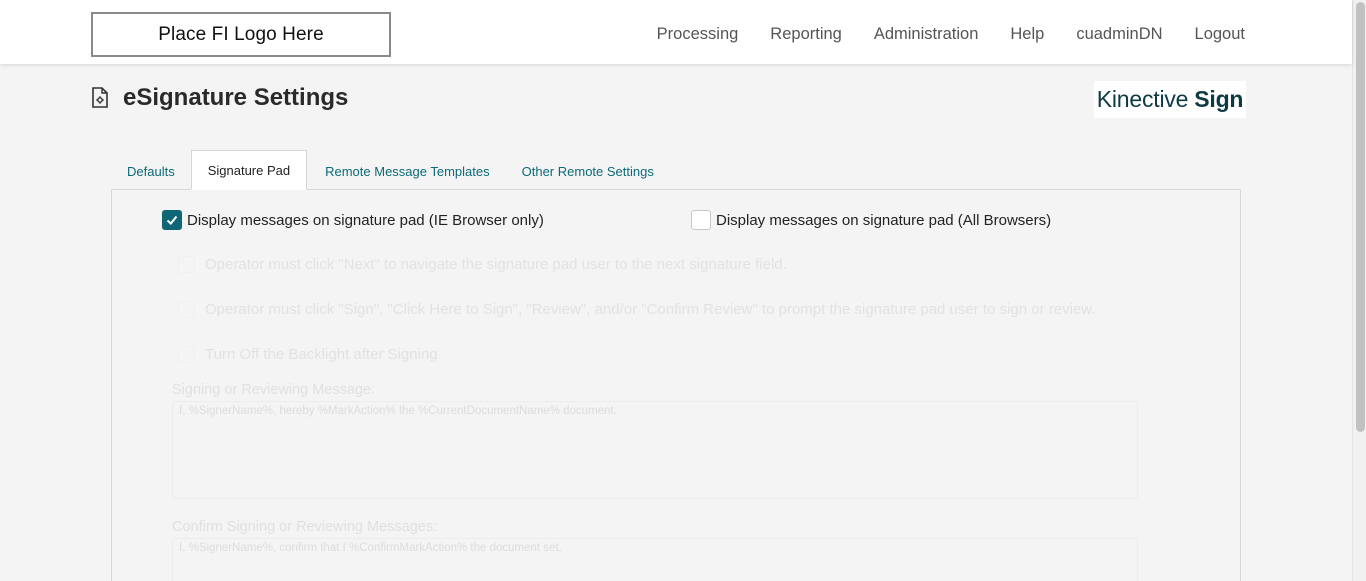 This screenshot has width=1366, height=581. I want to click on tab-signature-pad: Signature Pad, so click(249, 170).